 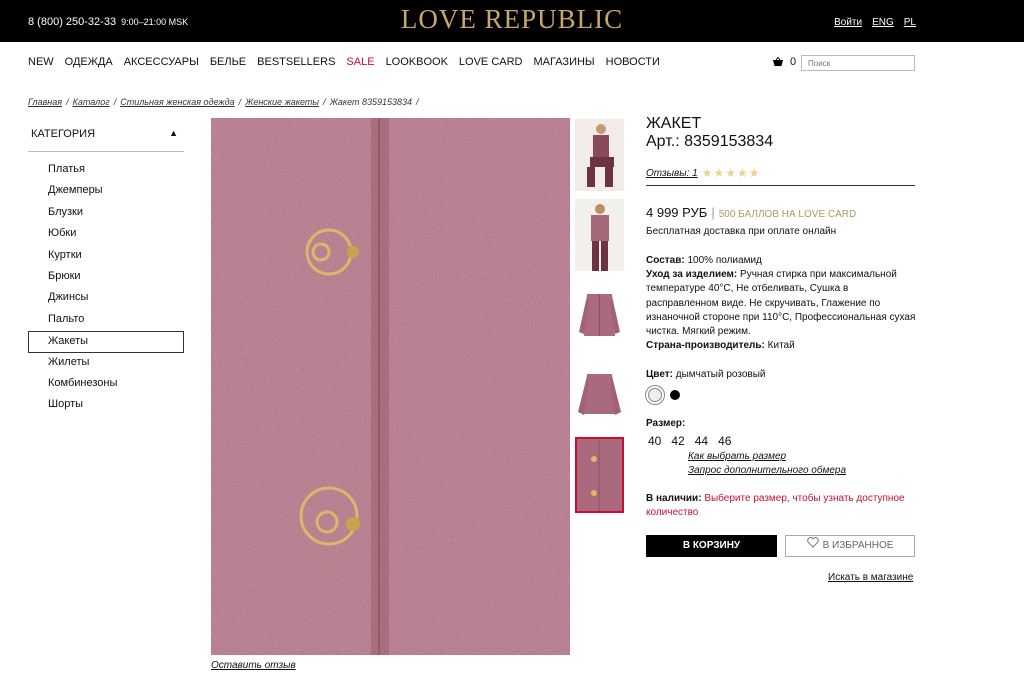 I want to click on category-item-coats: Пальто, so click(x=106, y=320).